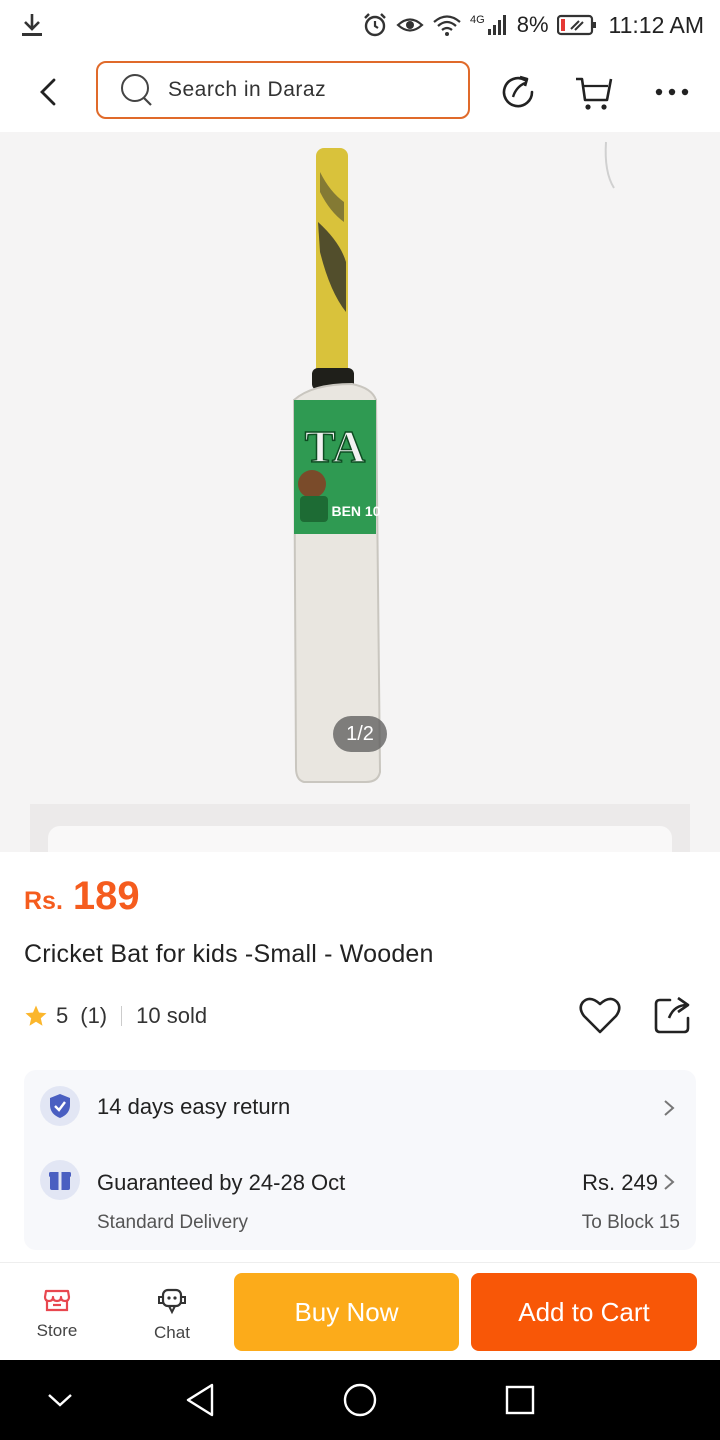 The width and height of the screenshot is (720, 1440). What do you see at coordinates (36, 1015) in the screenshot?
I see `star-icon` at bounding box center [36, 1015].